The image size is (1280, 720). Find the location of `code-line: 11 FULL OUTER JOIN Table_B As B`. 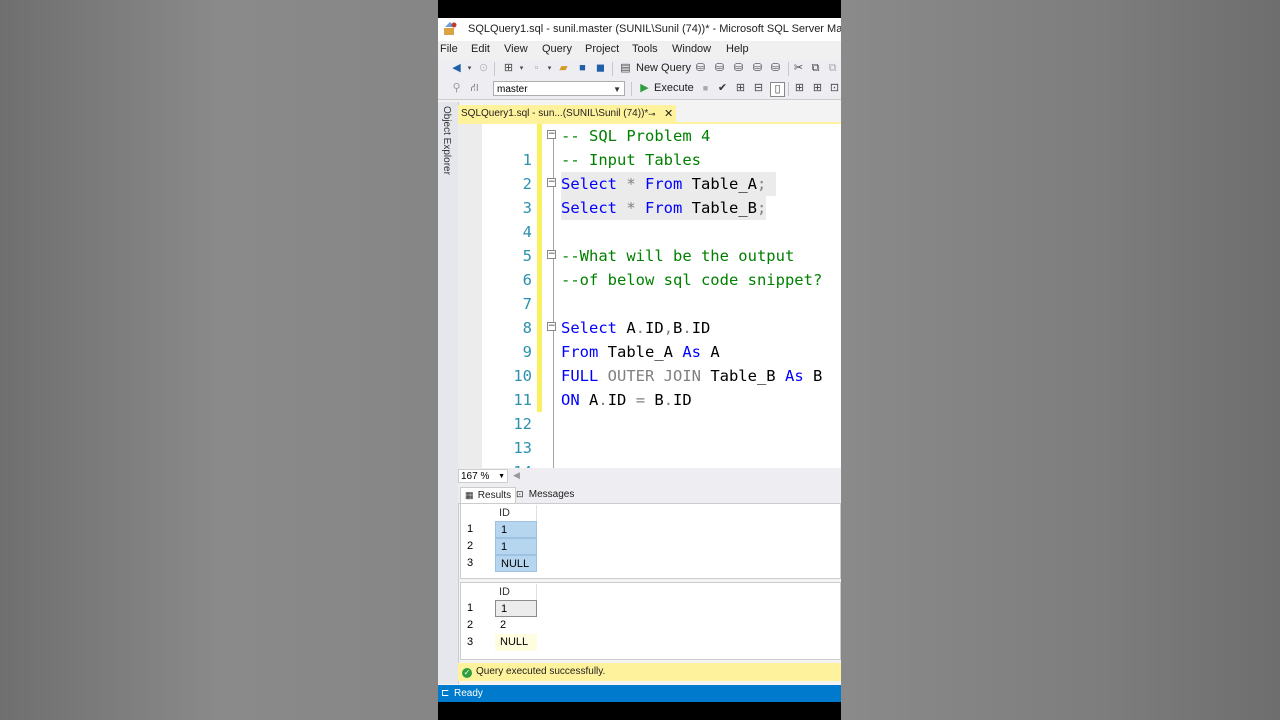

code-line: 11 FULL OUTER JOIN Table_B As B is located at coordinates (649, 386).